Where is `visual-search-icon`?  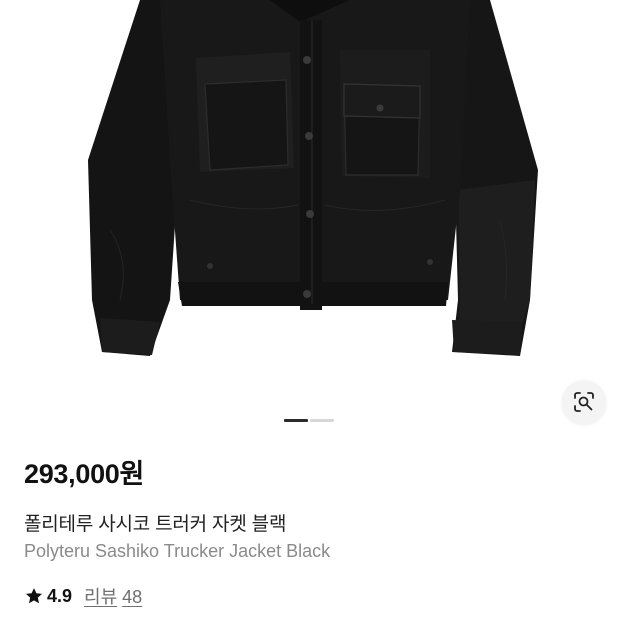 visual-search-icon is located at coordinates (584, 402).